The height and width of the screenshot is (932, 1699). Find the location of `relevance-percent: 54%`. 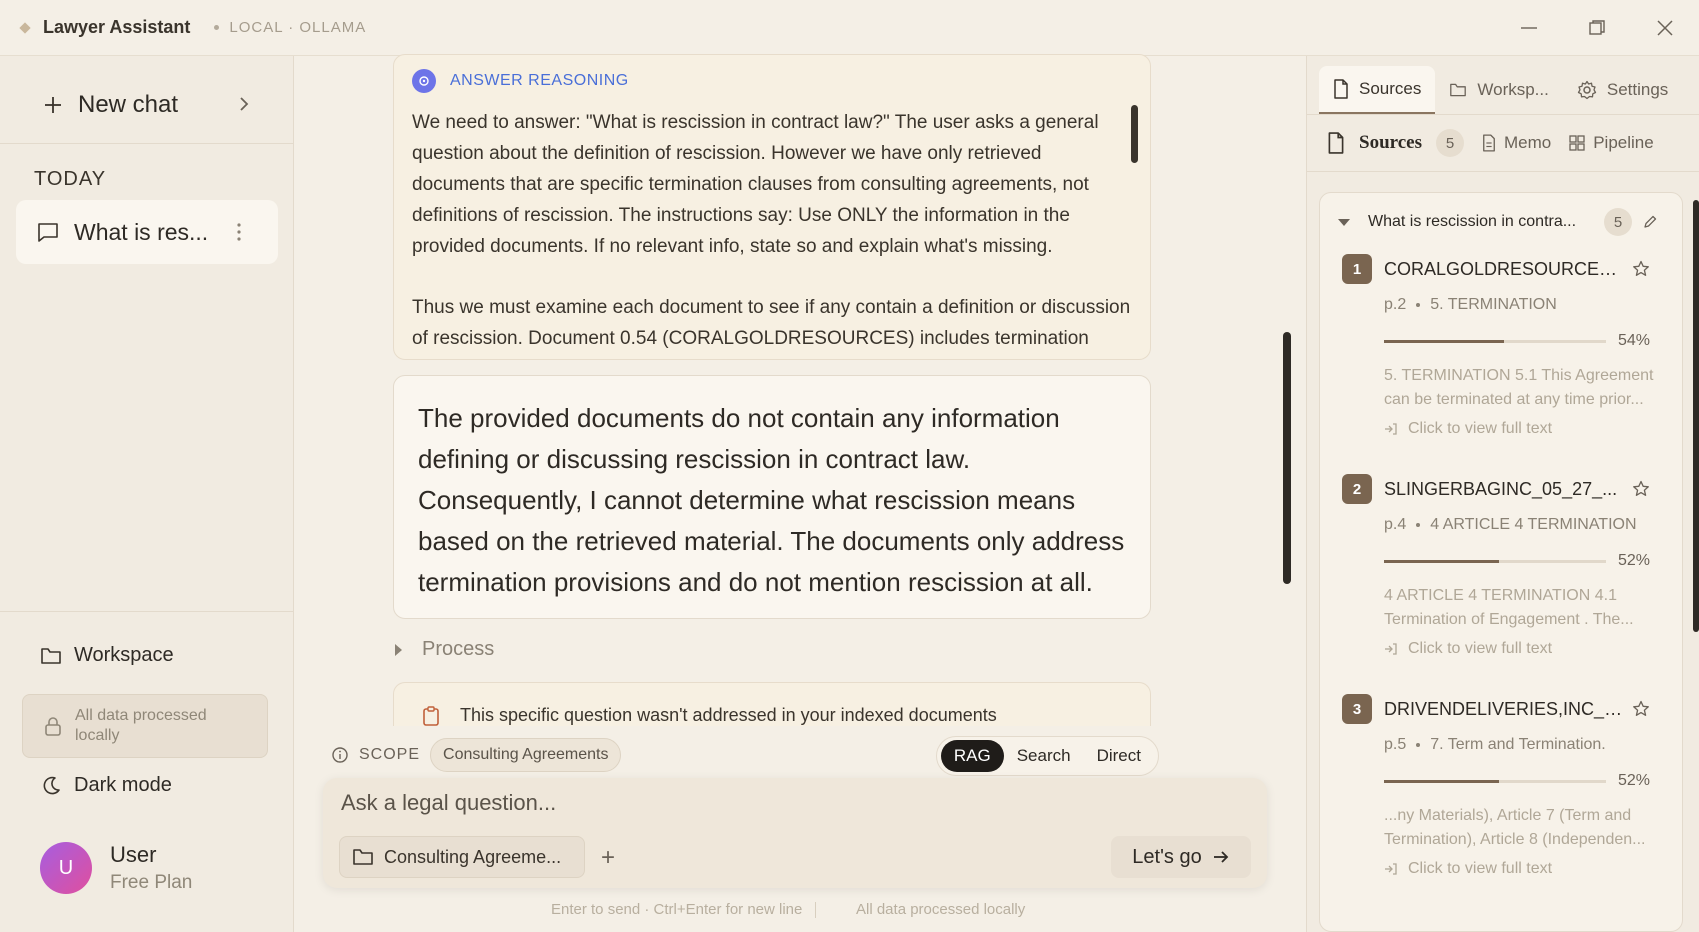

relevance-percent: 54% is located at coordinates (1634, 340).